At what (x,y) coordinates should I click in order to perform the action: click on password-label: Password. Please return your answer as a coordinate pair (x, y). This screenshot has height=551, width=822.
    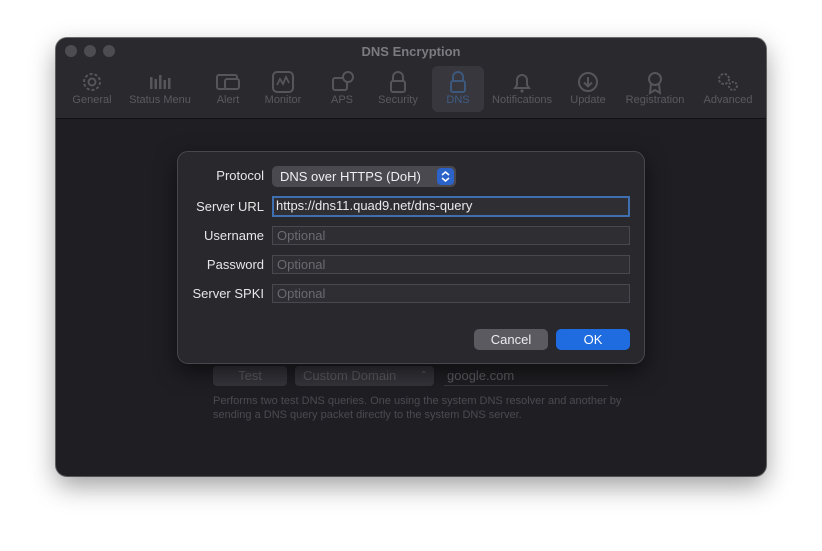
    Looking at the image, I should click on (235, 264).